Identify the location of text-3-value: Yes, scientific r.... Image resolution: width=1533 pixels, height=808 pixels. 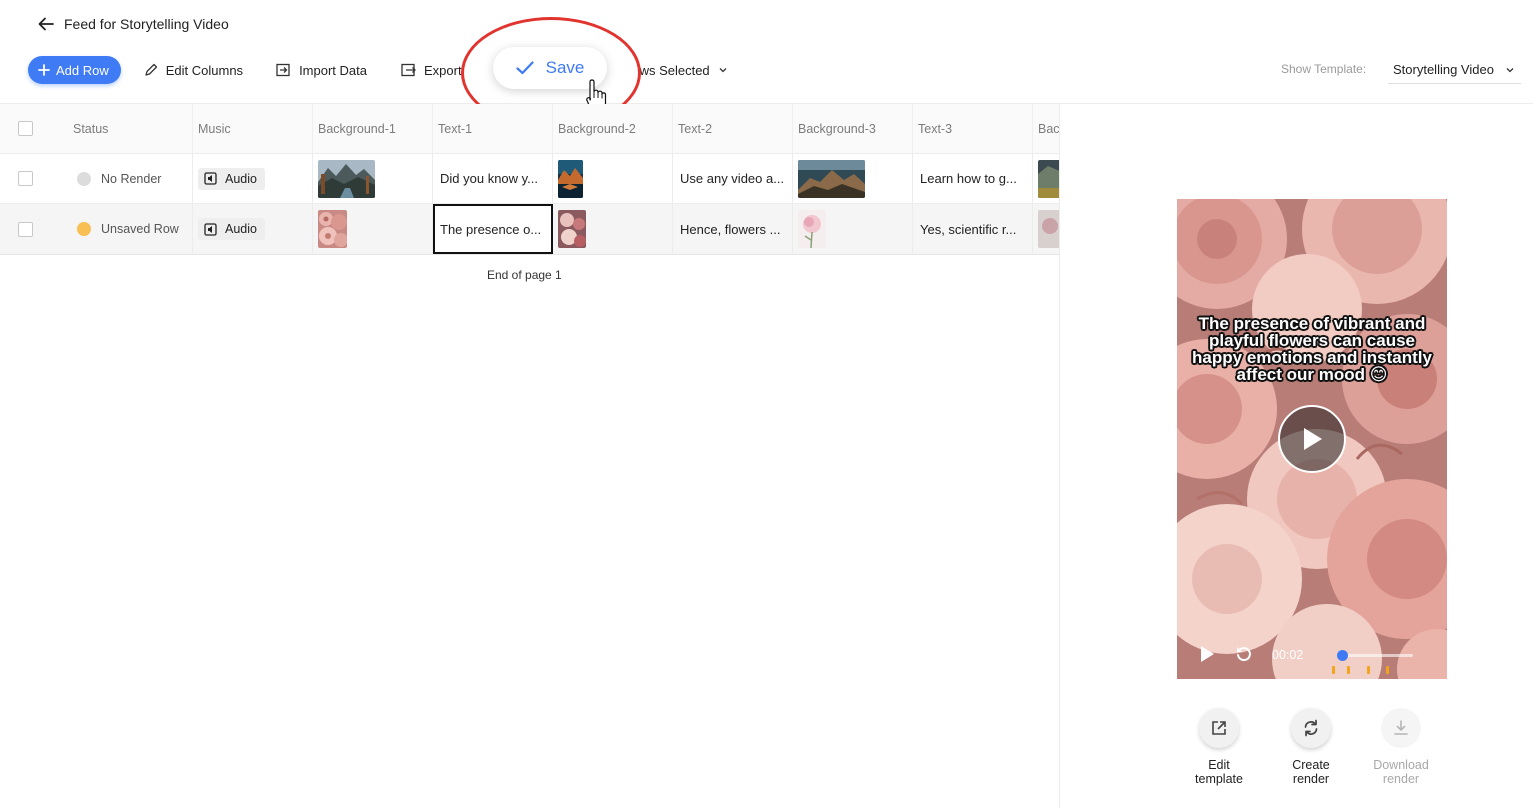
(968, 229).